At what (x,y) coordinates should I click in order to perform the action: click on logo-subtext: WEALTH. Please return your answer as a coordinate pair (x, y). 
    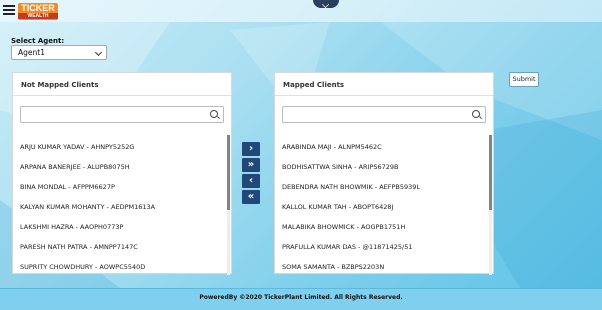
    Looking at the image, I should click on (38, 16).